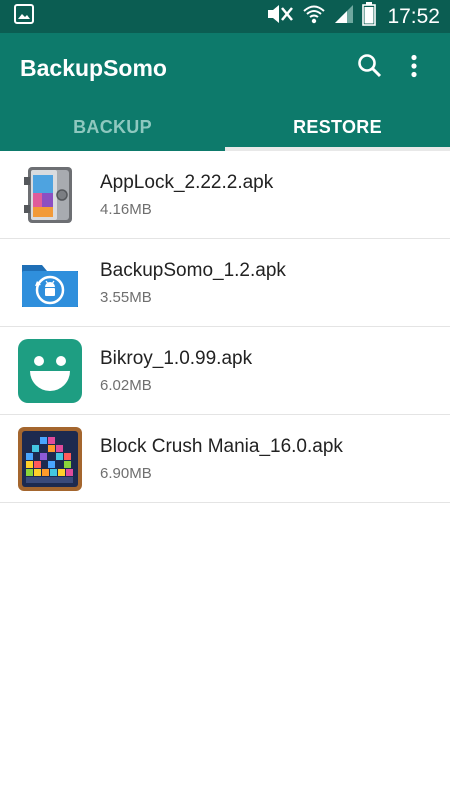 Image resolution: width=450 pixels, height=800 pixels. I want to click on battery-icon, so click(369, 16).